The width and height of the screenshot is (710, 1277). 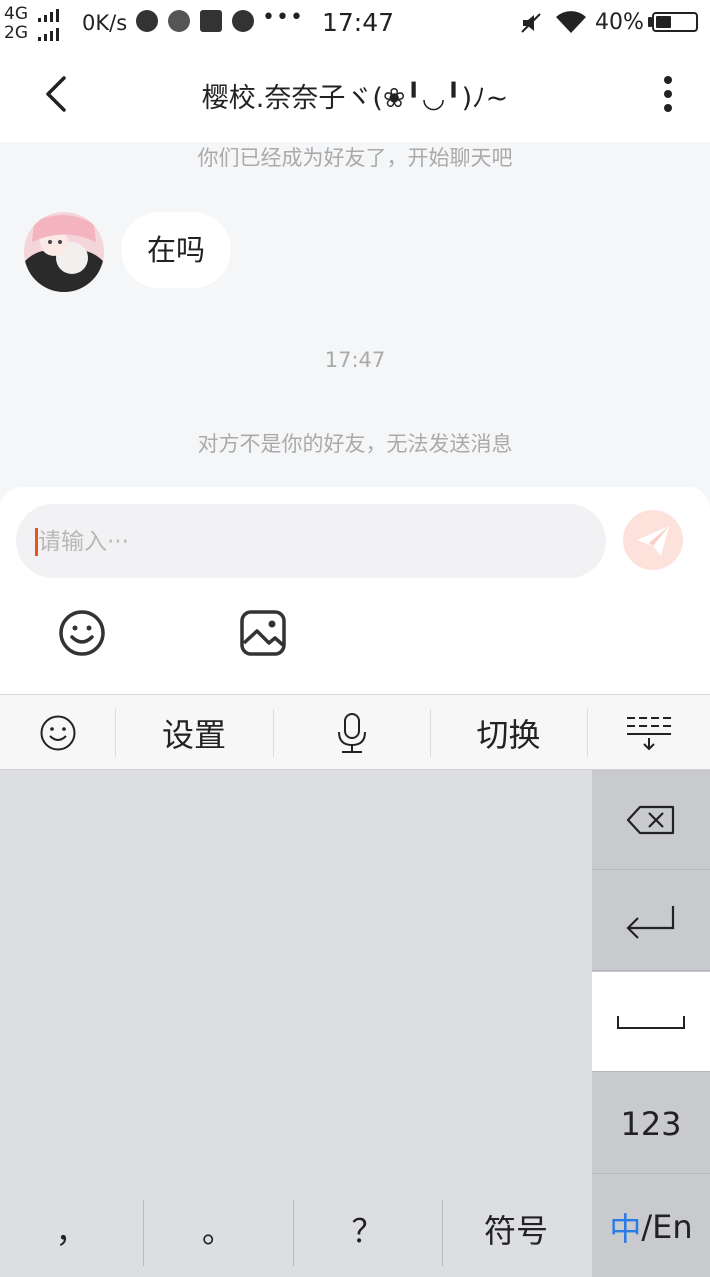 What do you see at coordinates (668, 94) in the screenshot?
I see `more-options-icon` at bounding box center [668, 94].